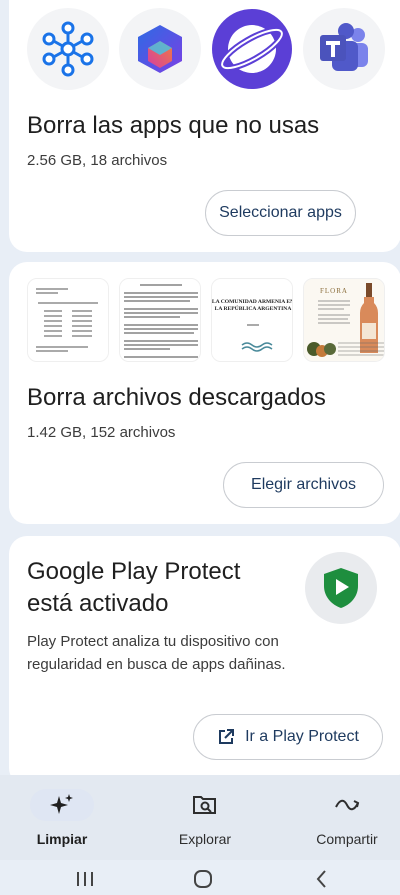  I want to click on folder-search-icon, so click(205, 805).